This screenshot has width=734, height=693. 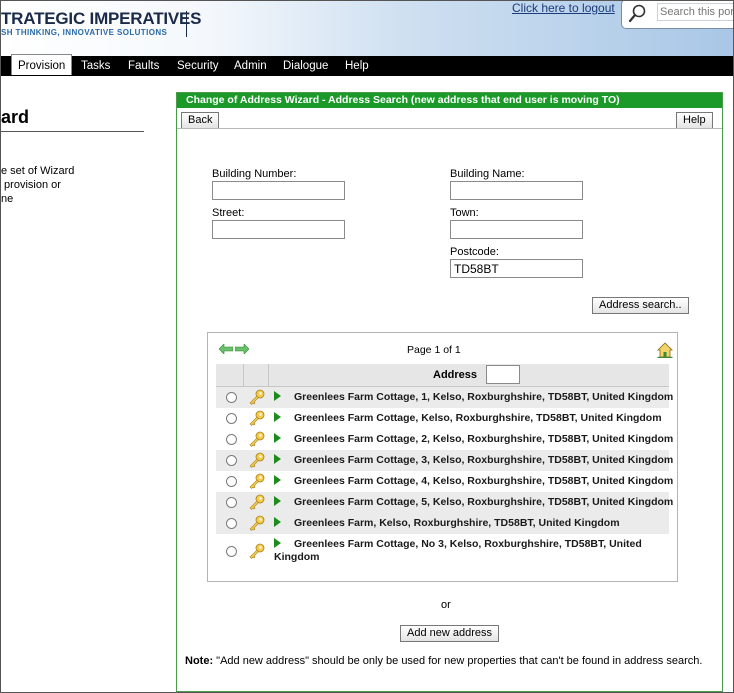 I want to click on nav-tab-admin: Admin, so click(x=250, y=66).